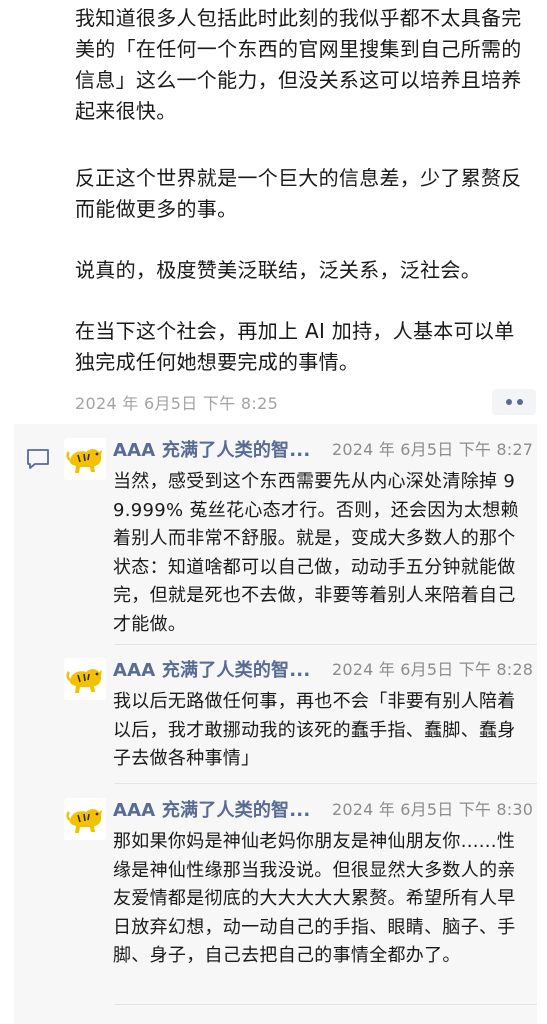 The image size is (547, 1024). I want to click on more-actions-button, so click(514, 402).